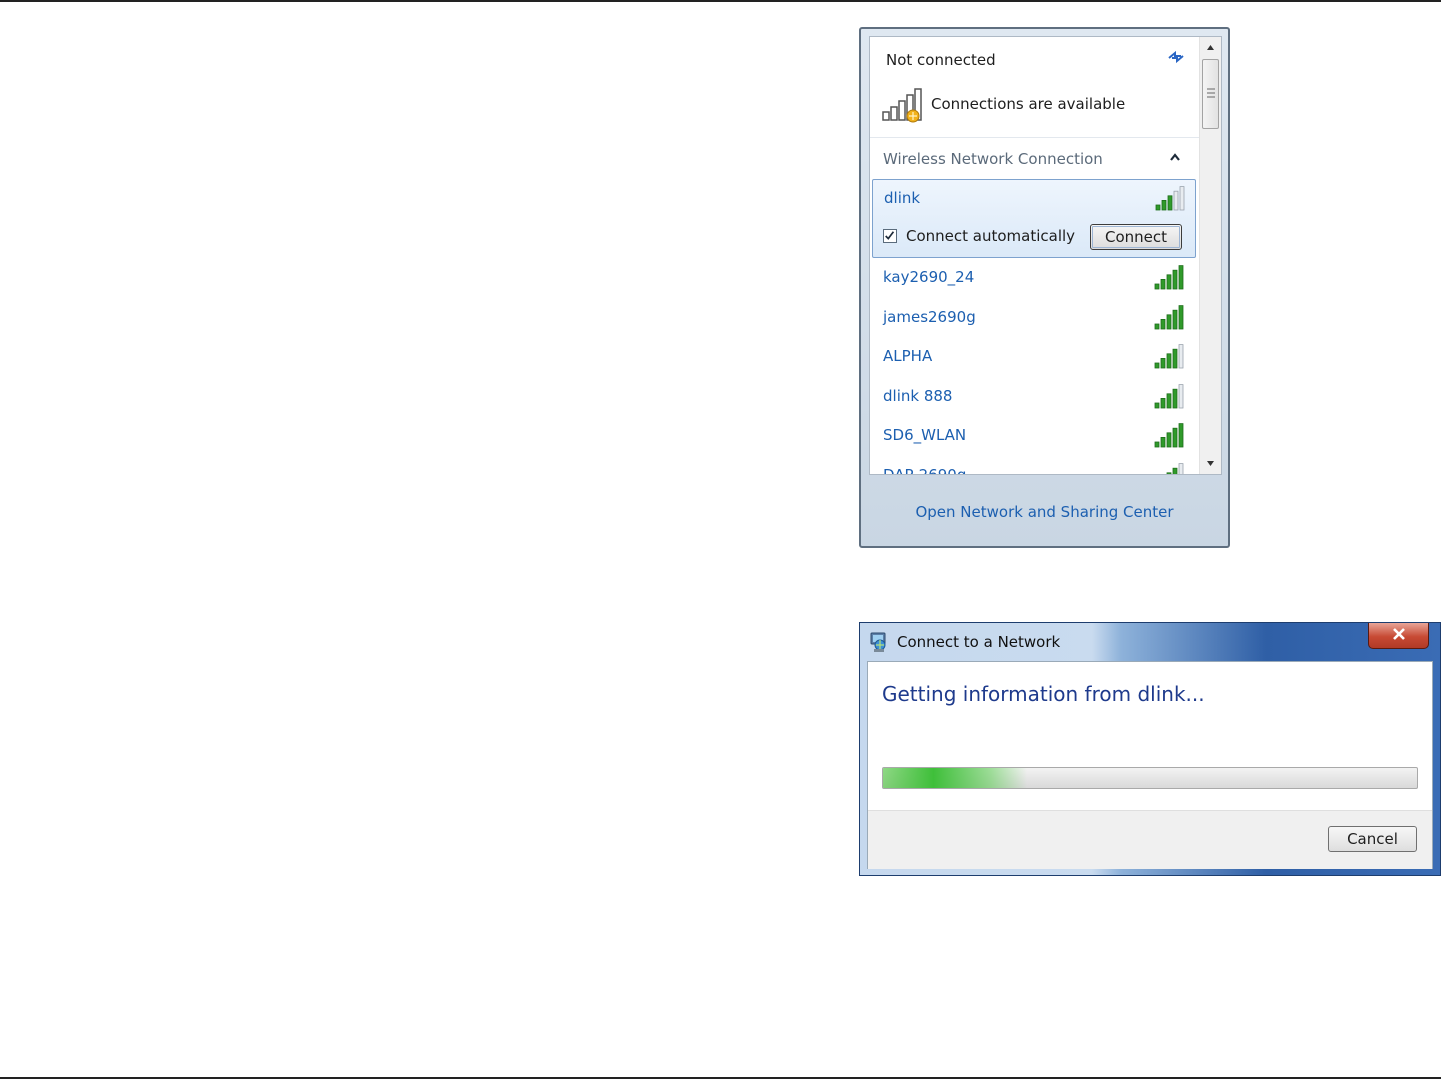  Describe the element at coordinates (720, 1) in the screenshot. I see `top-rule` at that location.